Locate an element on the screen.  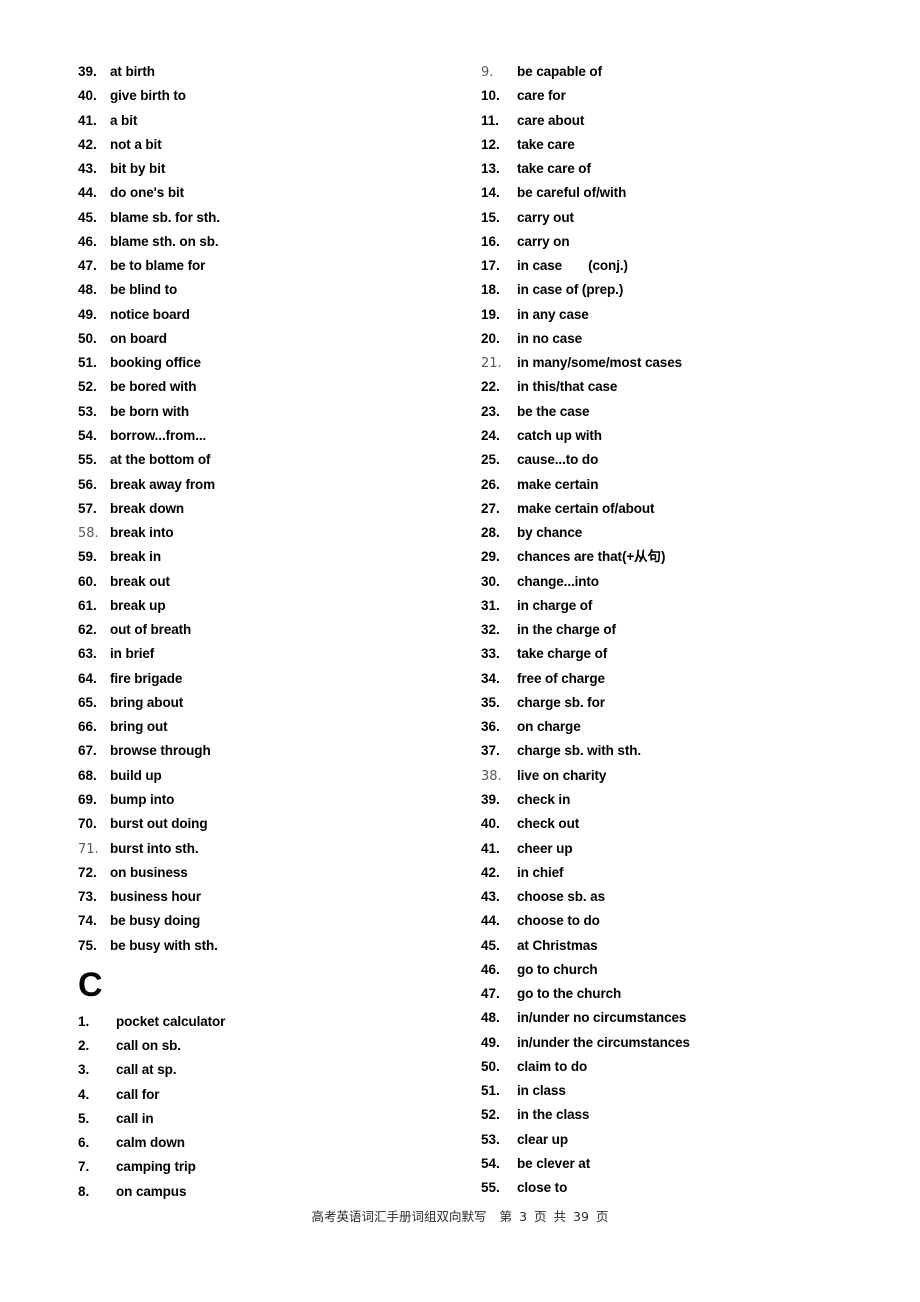
list-item-number: 50. is located at coordinates (490, 1066).